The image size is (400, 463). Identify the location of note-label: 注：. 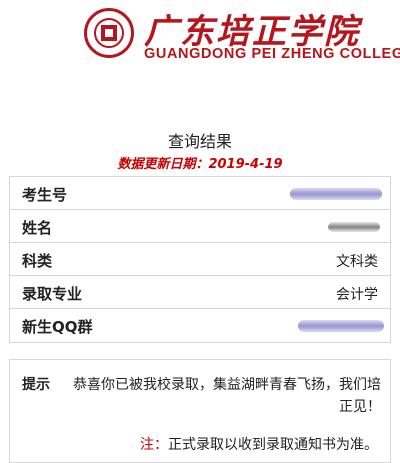
(154, 445).